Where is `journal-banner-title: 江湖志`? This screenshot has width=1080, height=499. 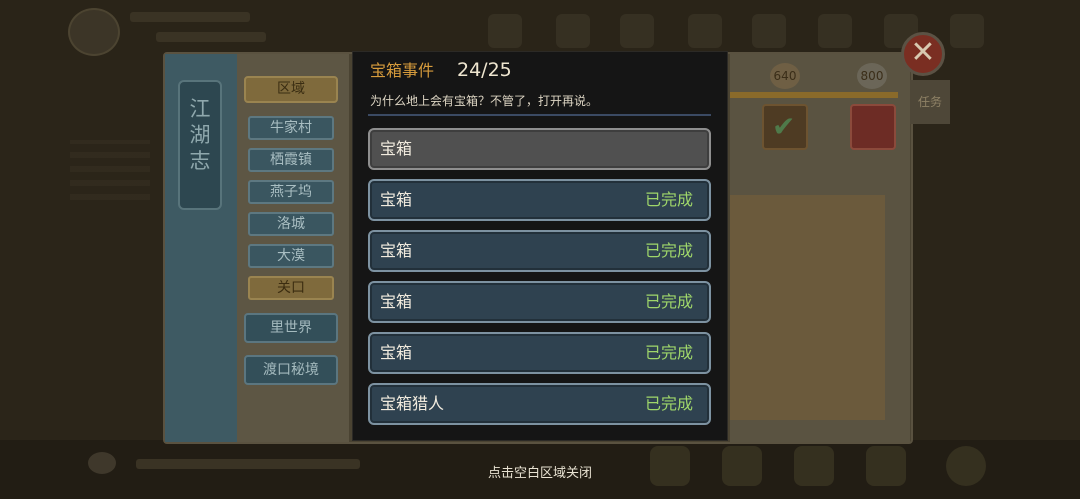 journal-banner-title: 江湖志 is located at coordinates (200, 135).